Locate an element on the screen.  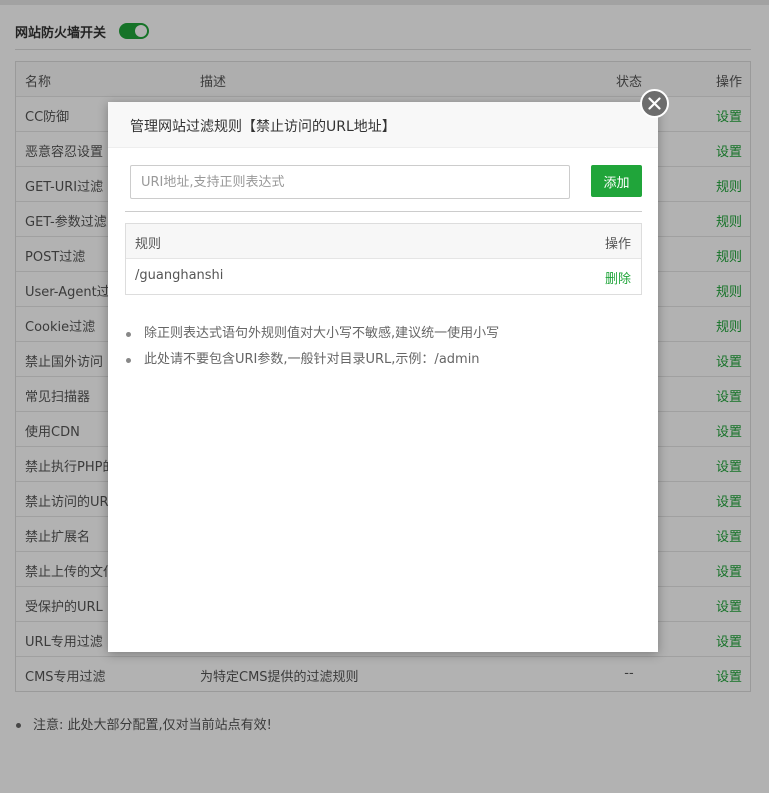
modal-title: 管理网站过滤规则【禁止访问的URL地址】 is located at coordinates (263, 127).